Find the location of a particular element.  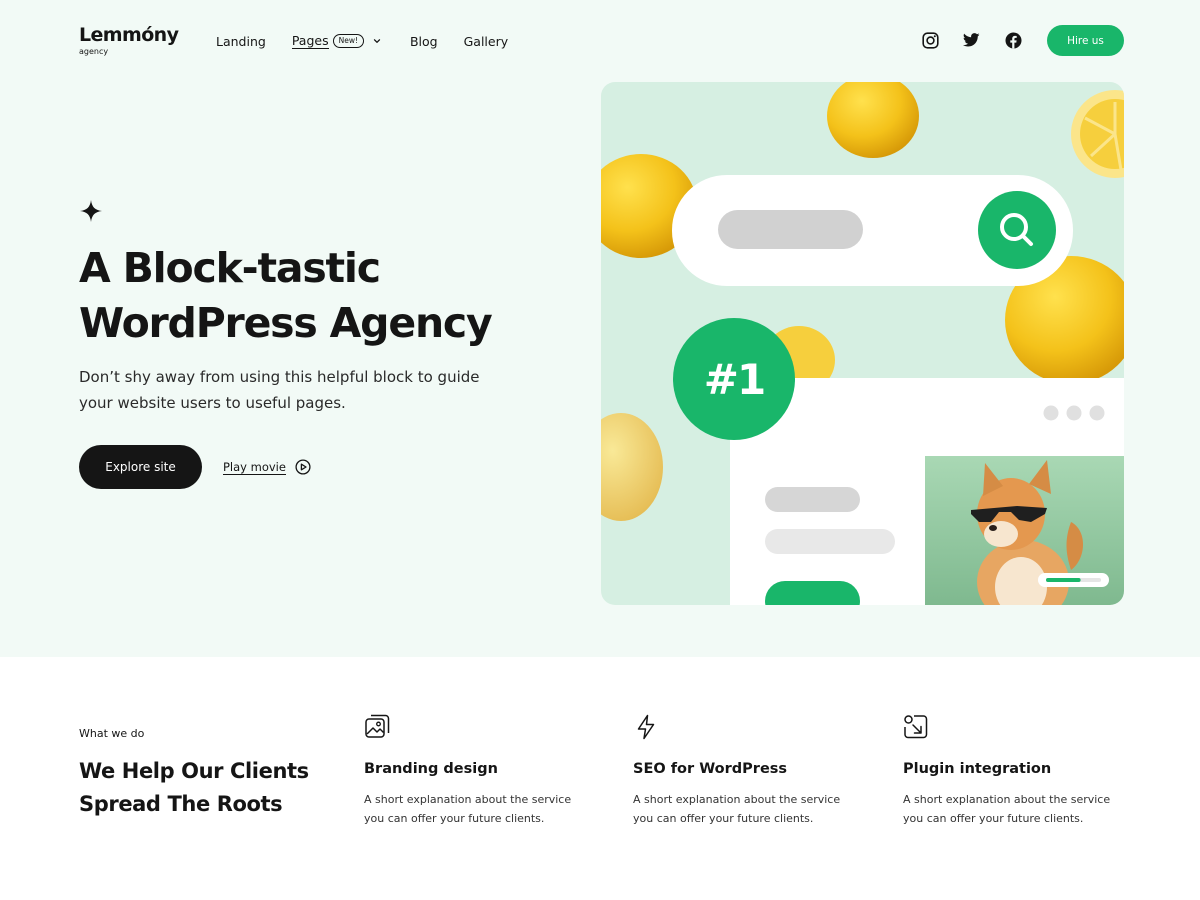

hire-us-button: Hire us is located at coordinates (1085, 40).